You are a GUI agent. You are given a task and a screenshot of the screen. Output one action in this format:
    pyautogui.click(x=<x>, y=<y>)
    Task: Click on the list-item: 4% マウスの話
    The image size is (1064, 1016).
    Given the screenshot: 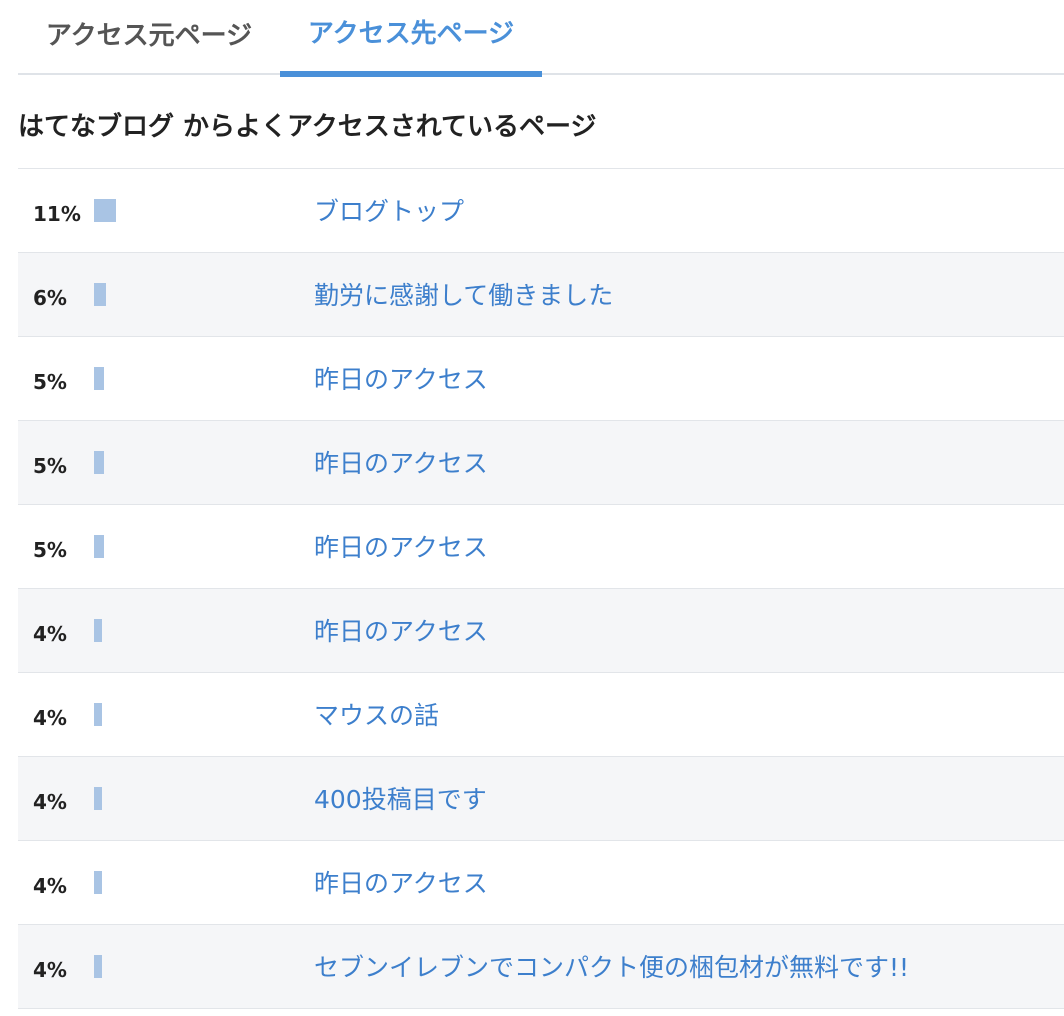 What is the action you would take?
    pyautogui.click(x=541, y=715)
    